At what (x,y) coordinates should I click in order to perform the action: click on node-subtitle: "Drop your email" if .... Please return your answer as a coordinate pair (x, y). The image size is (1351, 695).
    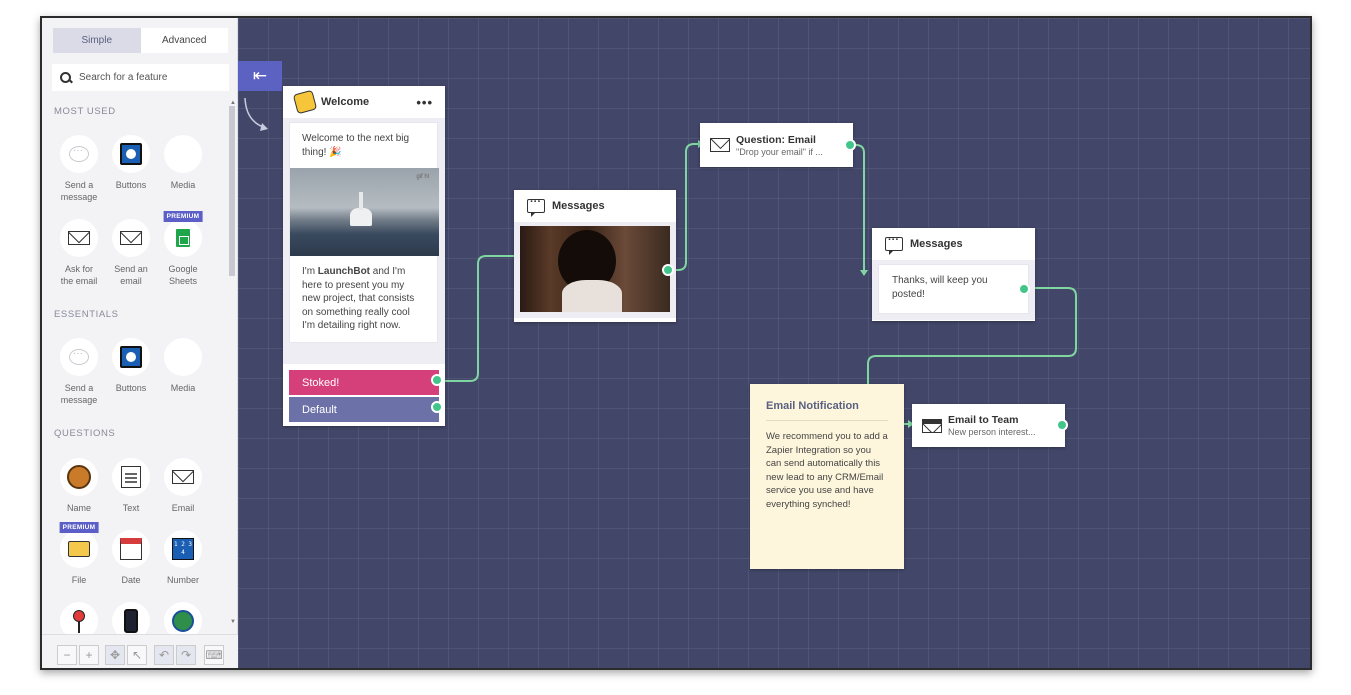
    Looking at the image, I should click on (779, 151).